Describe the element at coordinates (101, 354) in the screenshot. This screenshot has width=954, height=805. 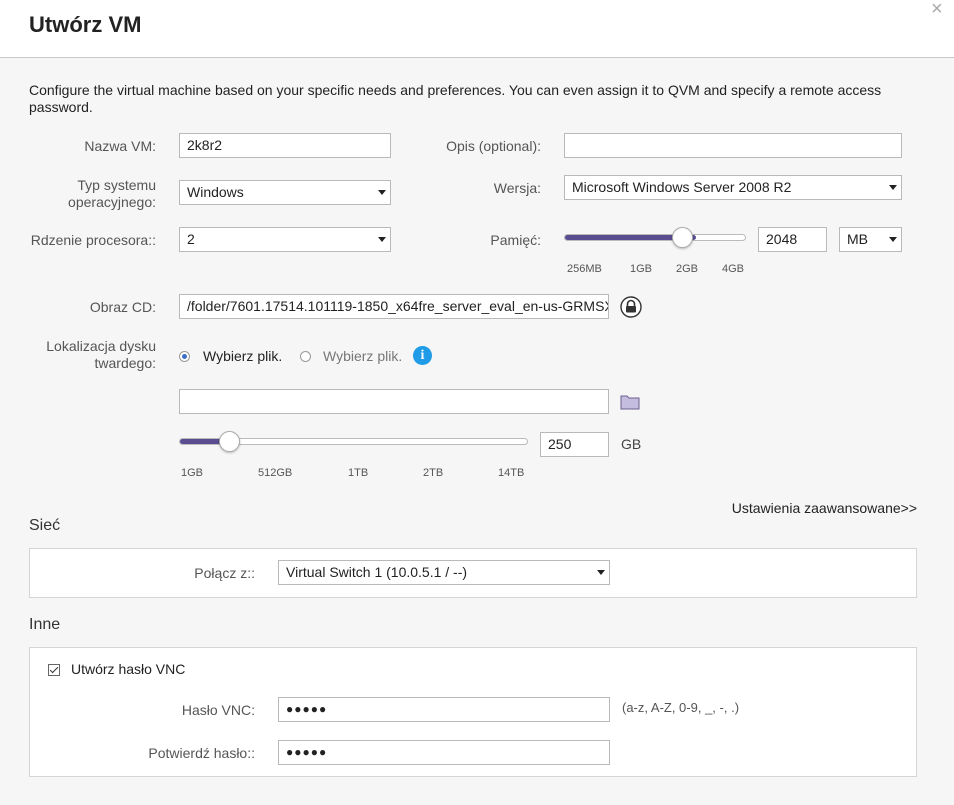
I see `disk-location-label: Lokalizacja dysku twardego:` at that location.